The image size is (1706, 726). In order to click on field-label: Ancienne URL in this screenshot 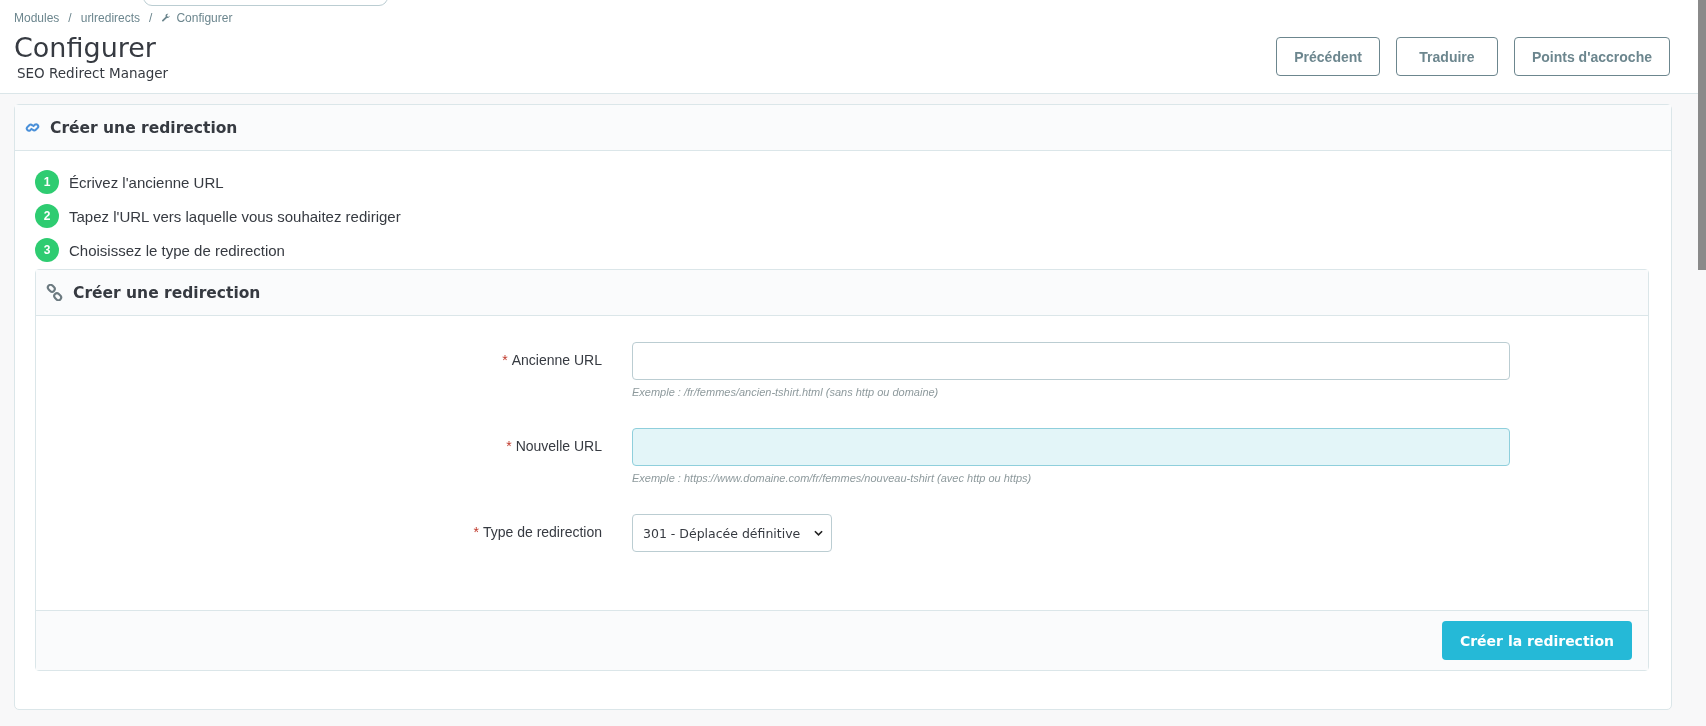, I will do `click(556, 360)`.